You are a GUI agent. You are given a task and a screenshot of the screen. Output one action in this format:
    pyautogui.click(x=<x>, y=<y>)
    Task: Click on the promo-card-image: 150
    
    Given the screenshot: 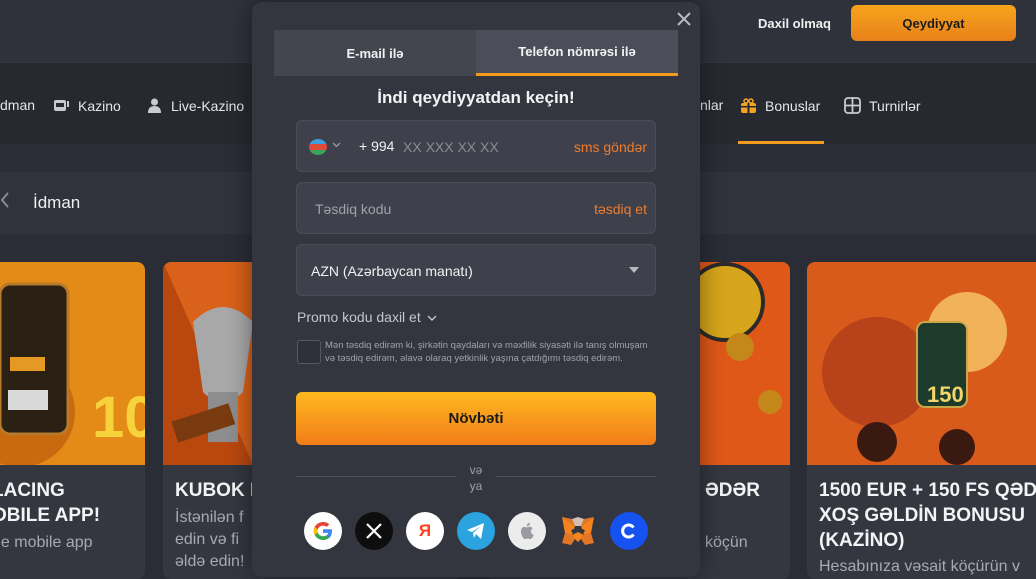 What is the action you would take?
    pyautogui.click(x=921, y=363)
    